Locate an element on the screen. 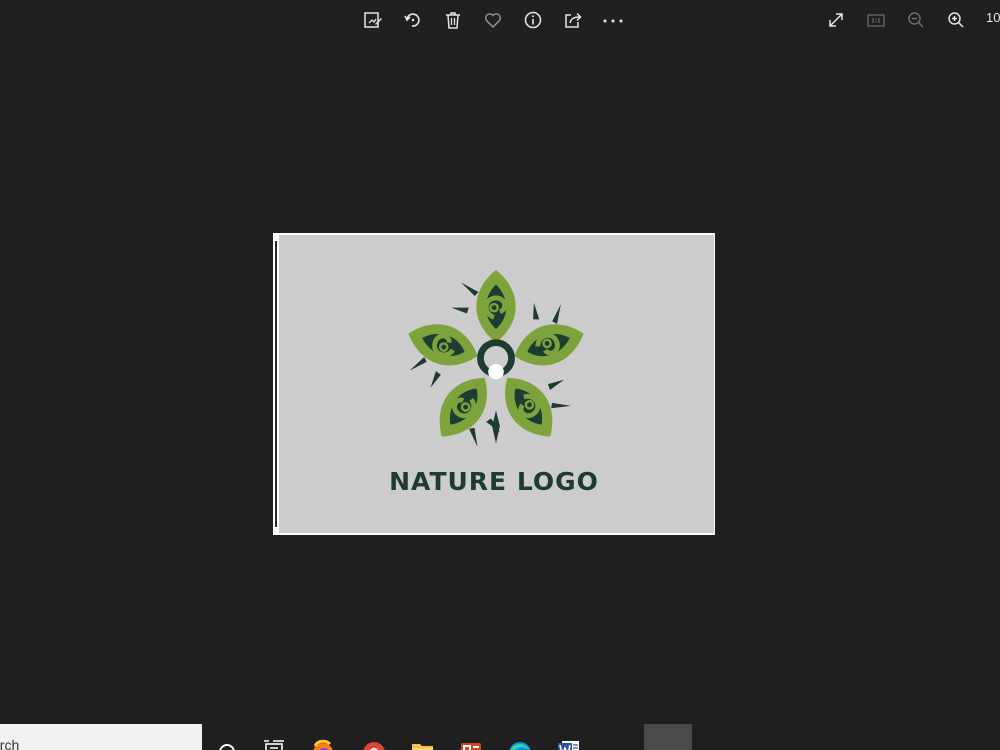 The width and height of the screenshot is (1000, 750). word-icon is located at coordinates (568, 745).